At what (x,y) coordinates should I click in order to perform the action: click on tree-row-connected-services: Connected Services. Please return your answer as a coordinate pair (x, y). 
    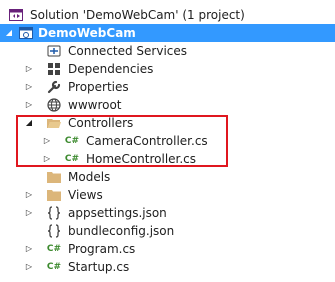
    Looking at the image, I should click on (167, 51).